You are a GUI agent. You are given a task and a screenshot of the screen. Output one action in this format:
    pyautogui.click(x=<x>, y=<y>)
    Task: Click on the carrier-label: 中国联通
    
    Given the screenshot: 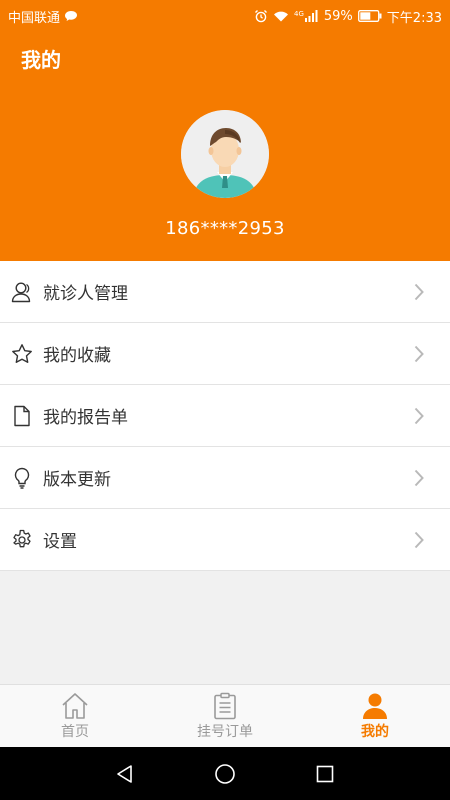 What is the action you would take?
    pyautogui.click(x=34, y=18)
    